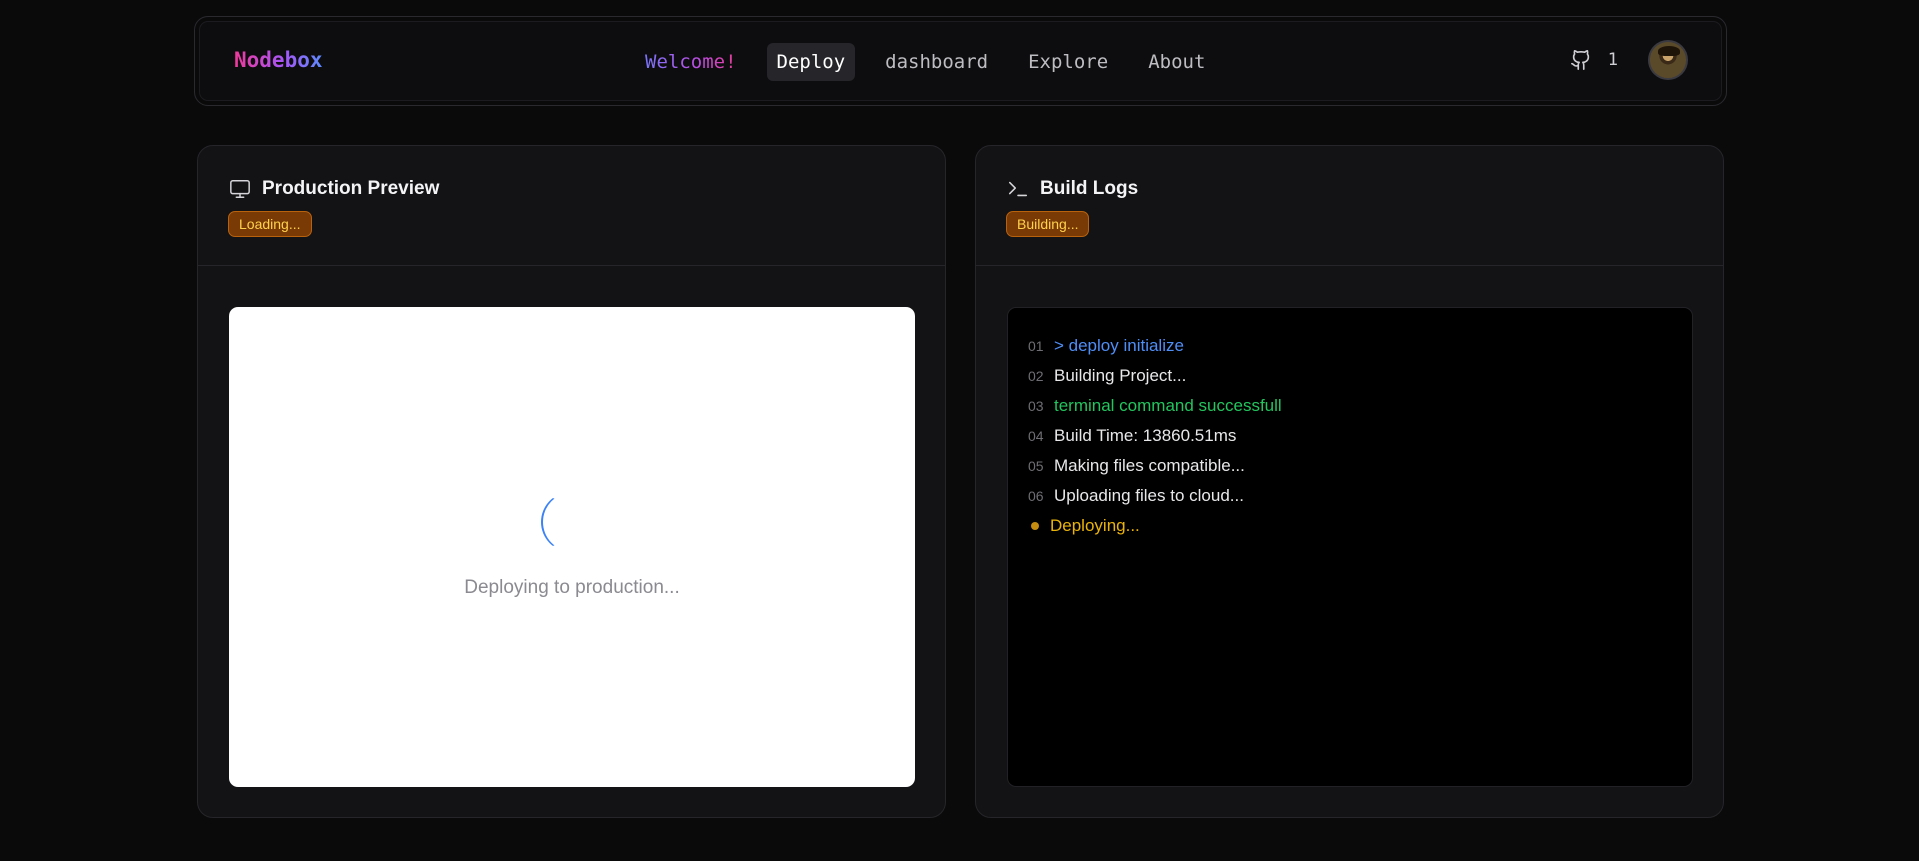 This screenshot has width=1919, height=861. I want to click on log-line-text: > deploy initialize, so click(1119, 345).